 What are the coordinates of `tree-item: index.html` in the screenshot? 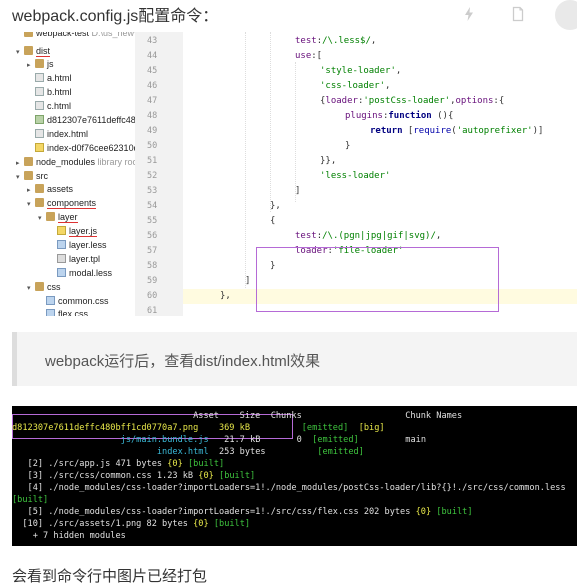 It's located at (57, 134).